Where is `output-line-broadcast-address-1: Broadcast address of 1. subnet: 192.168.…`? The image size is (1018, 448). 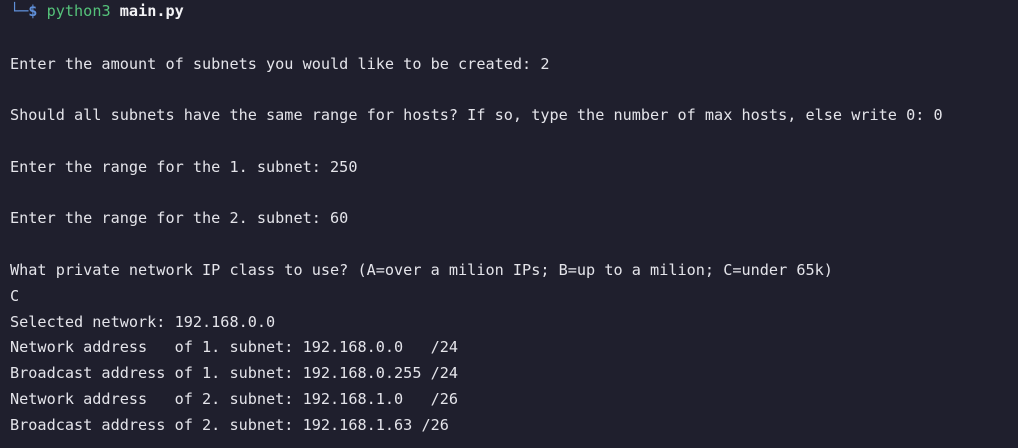 output-line-broadcast-address-1: Broadcast address of 1. subnet: 192.168.… is located at coordinates (234, 373).